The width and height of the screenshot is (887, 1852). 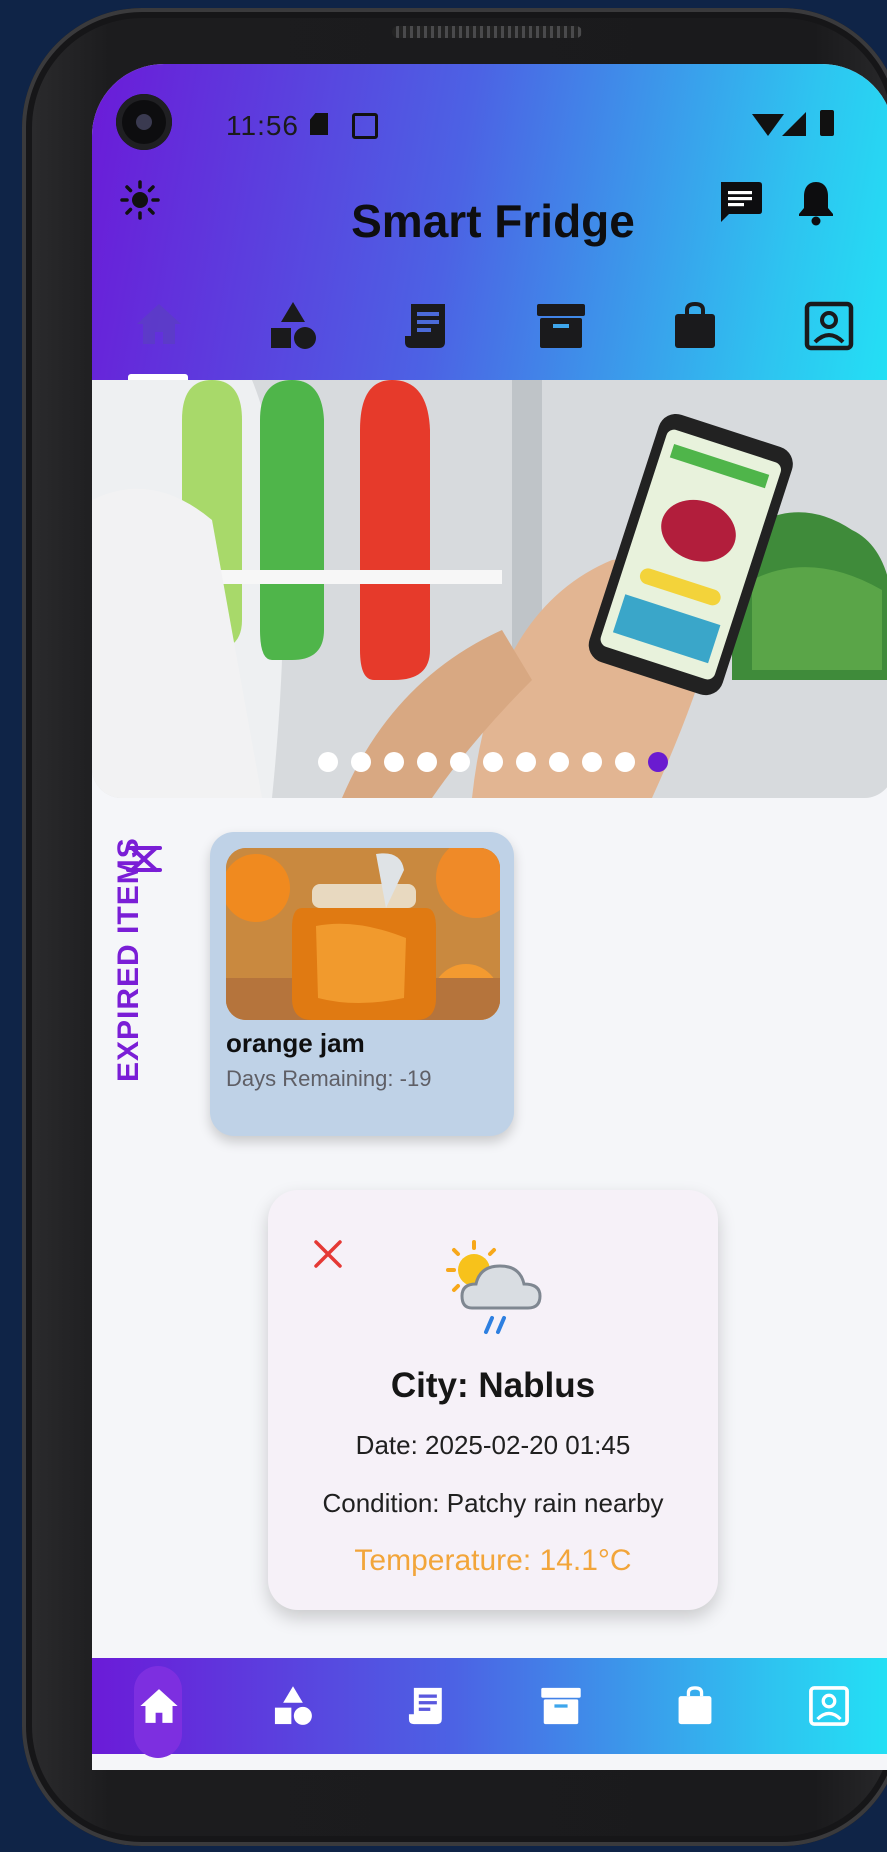 What do you see at coordinates (328, 1254) in the screenshot?
I see `close-icon` at bounding box center [328, 1254].